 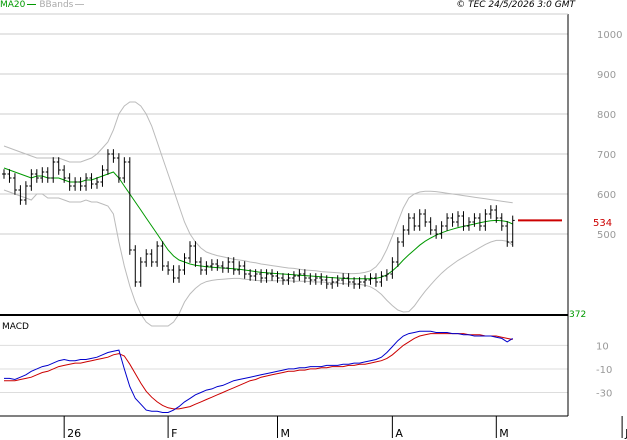 What do you see at coordinates (515, 5) in the screenshot?
I see `copyright-text: © TEC 24/5/2026 3:0 GMT` at bounding box center [515, 5].